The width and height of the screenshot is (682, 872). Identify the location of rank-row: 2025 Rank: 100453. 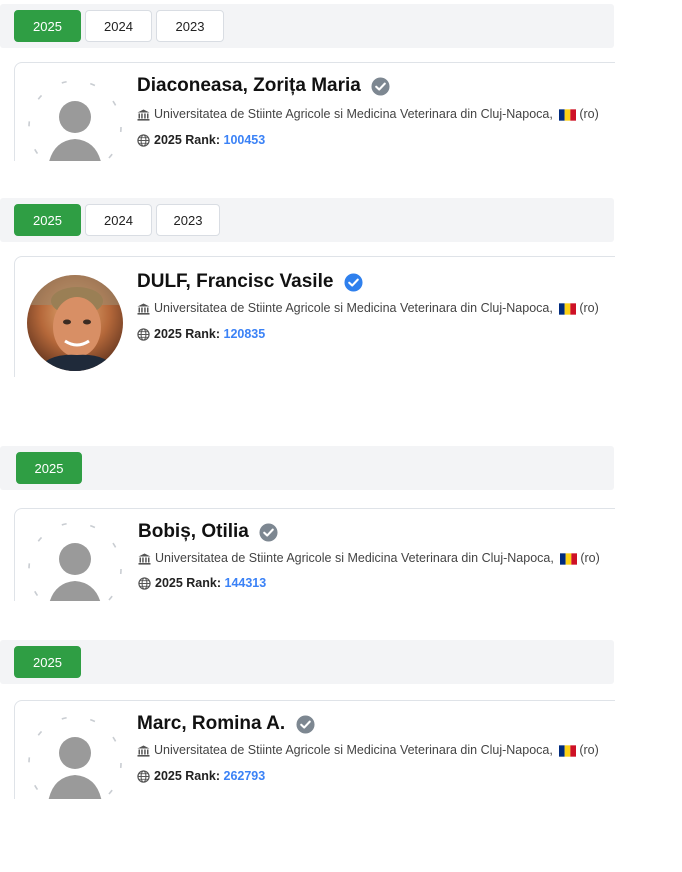
(201, 140).